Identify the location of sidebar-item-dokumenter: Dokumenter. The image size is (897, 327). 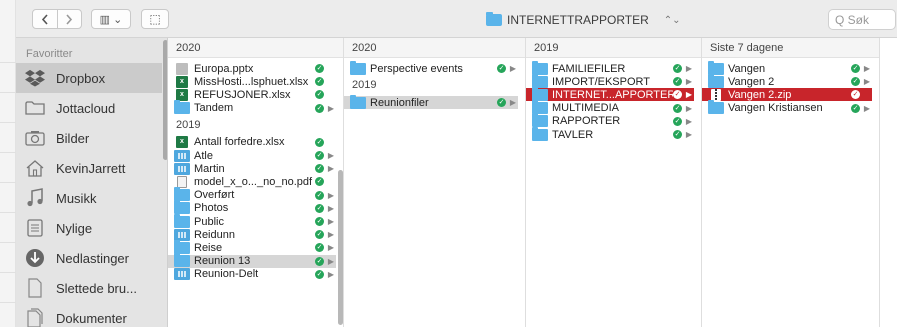
(89, 315).